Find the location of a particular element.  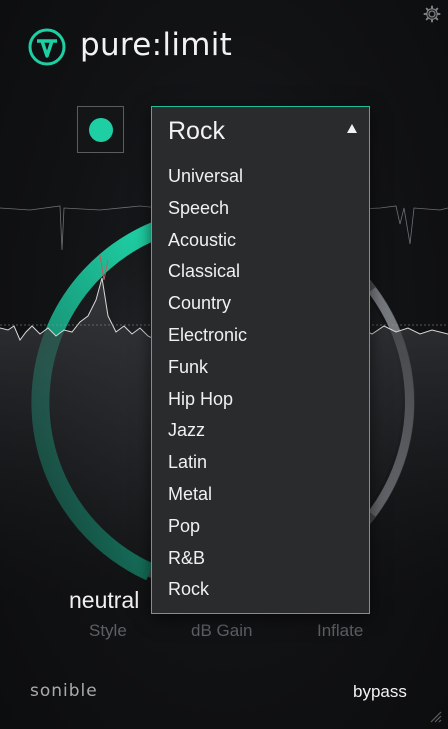

genre-option: Speech is located at coordinates (260, 209).